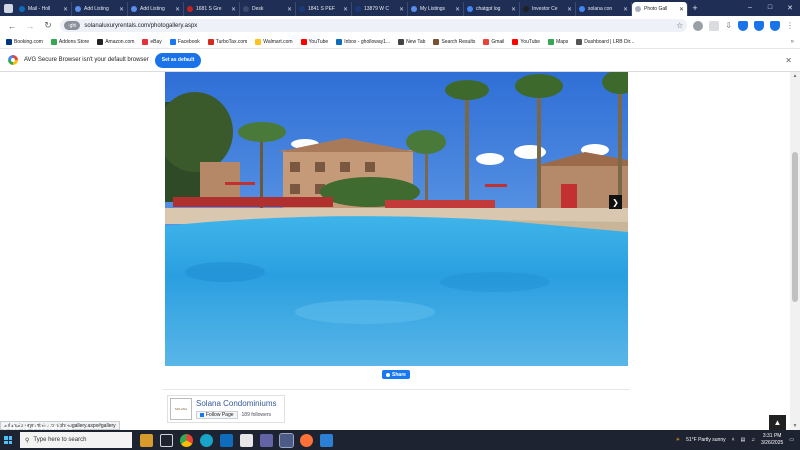  What do you see at coordinates (48, 26) in the screenshot?
I see `reload-icon: ↻` at bounding box center [48, 26].